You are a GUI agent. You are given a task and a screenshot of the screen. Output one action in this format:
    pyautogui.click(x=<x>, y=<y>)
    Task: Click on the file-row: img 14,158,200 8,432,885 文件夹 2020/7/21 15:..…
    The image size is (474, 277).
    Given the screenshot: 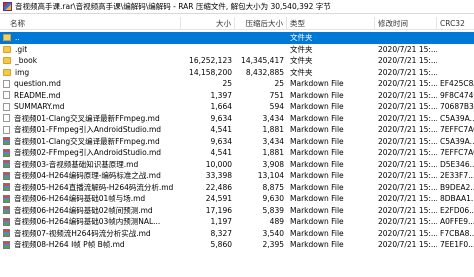 What is the action you would take?
    pyautogui.click(x=237, y=73)
    